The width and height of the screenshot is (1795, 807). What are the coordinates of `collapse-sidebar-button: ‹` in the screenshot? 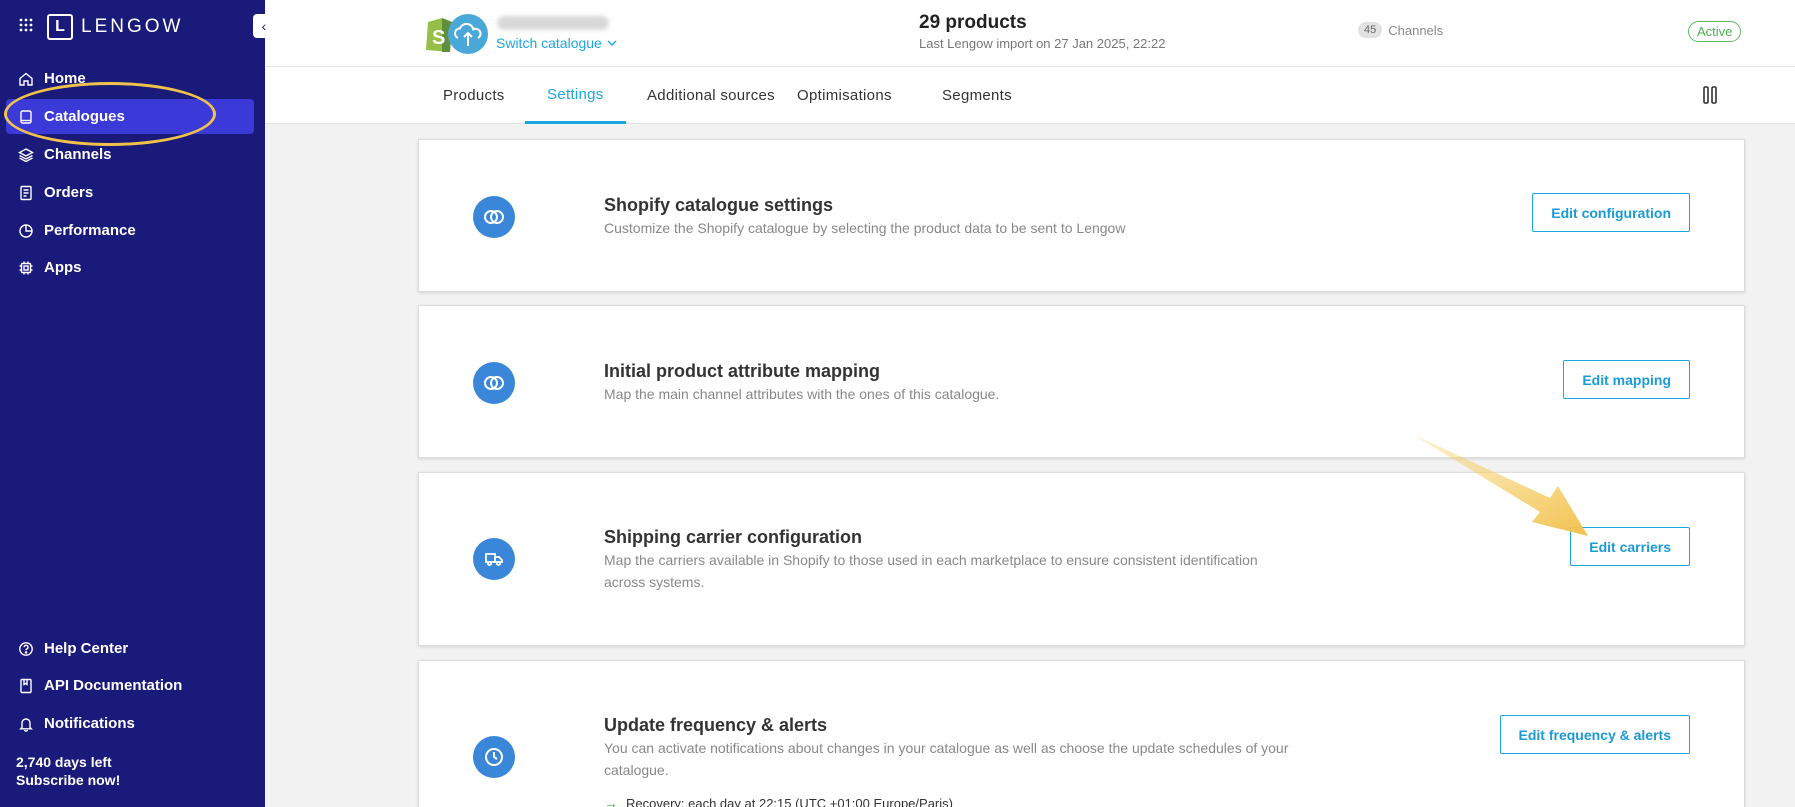 It's located at (264, 26).